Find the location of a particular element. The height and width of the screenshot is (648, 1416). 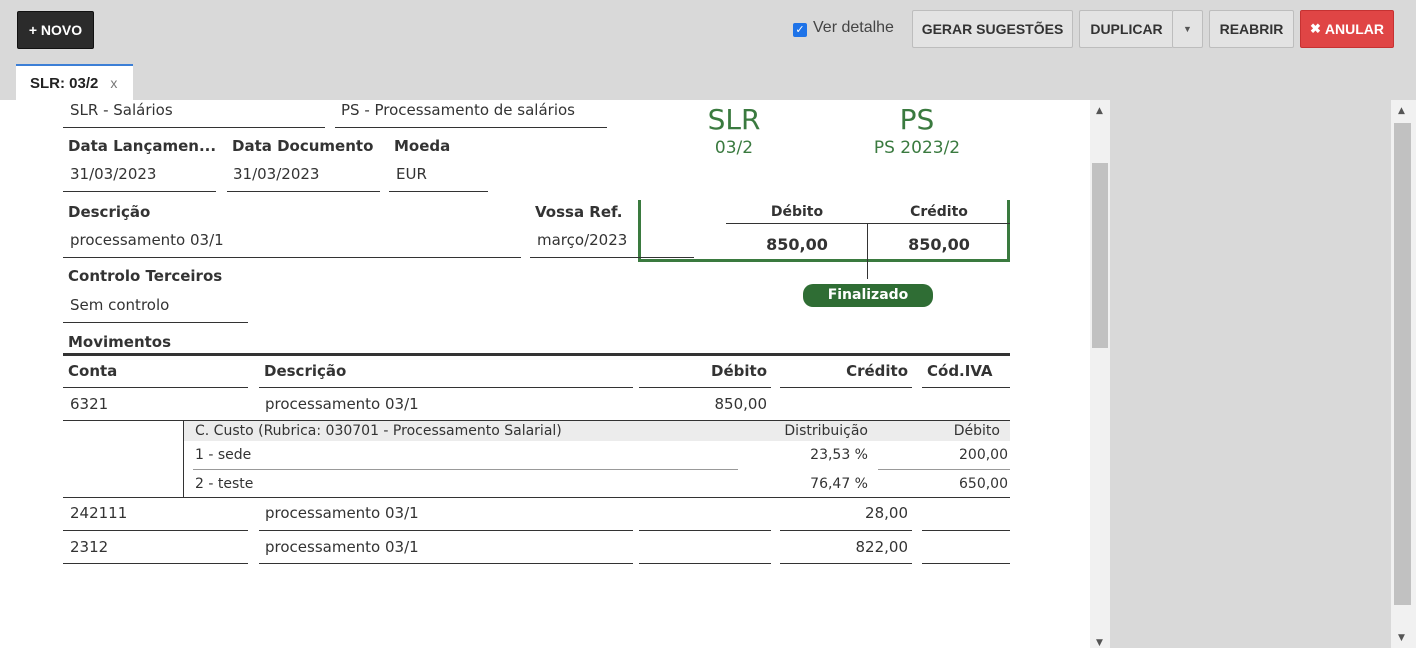

col-descricao: Descrição is located at coordinates (305, 371).